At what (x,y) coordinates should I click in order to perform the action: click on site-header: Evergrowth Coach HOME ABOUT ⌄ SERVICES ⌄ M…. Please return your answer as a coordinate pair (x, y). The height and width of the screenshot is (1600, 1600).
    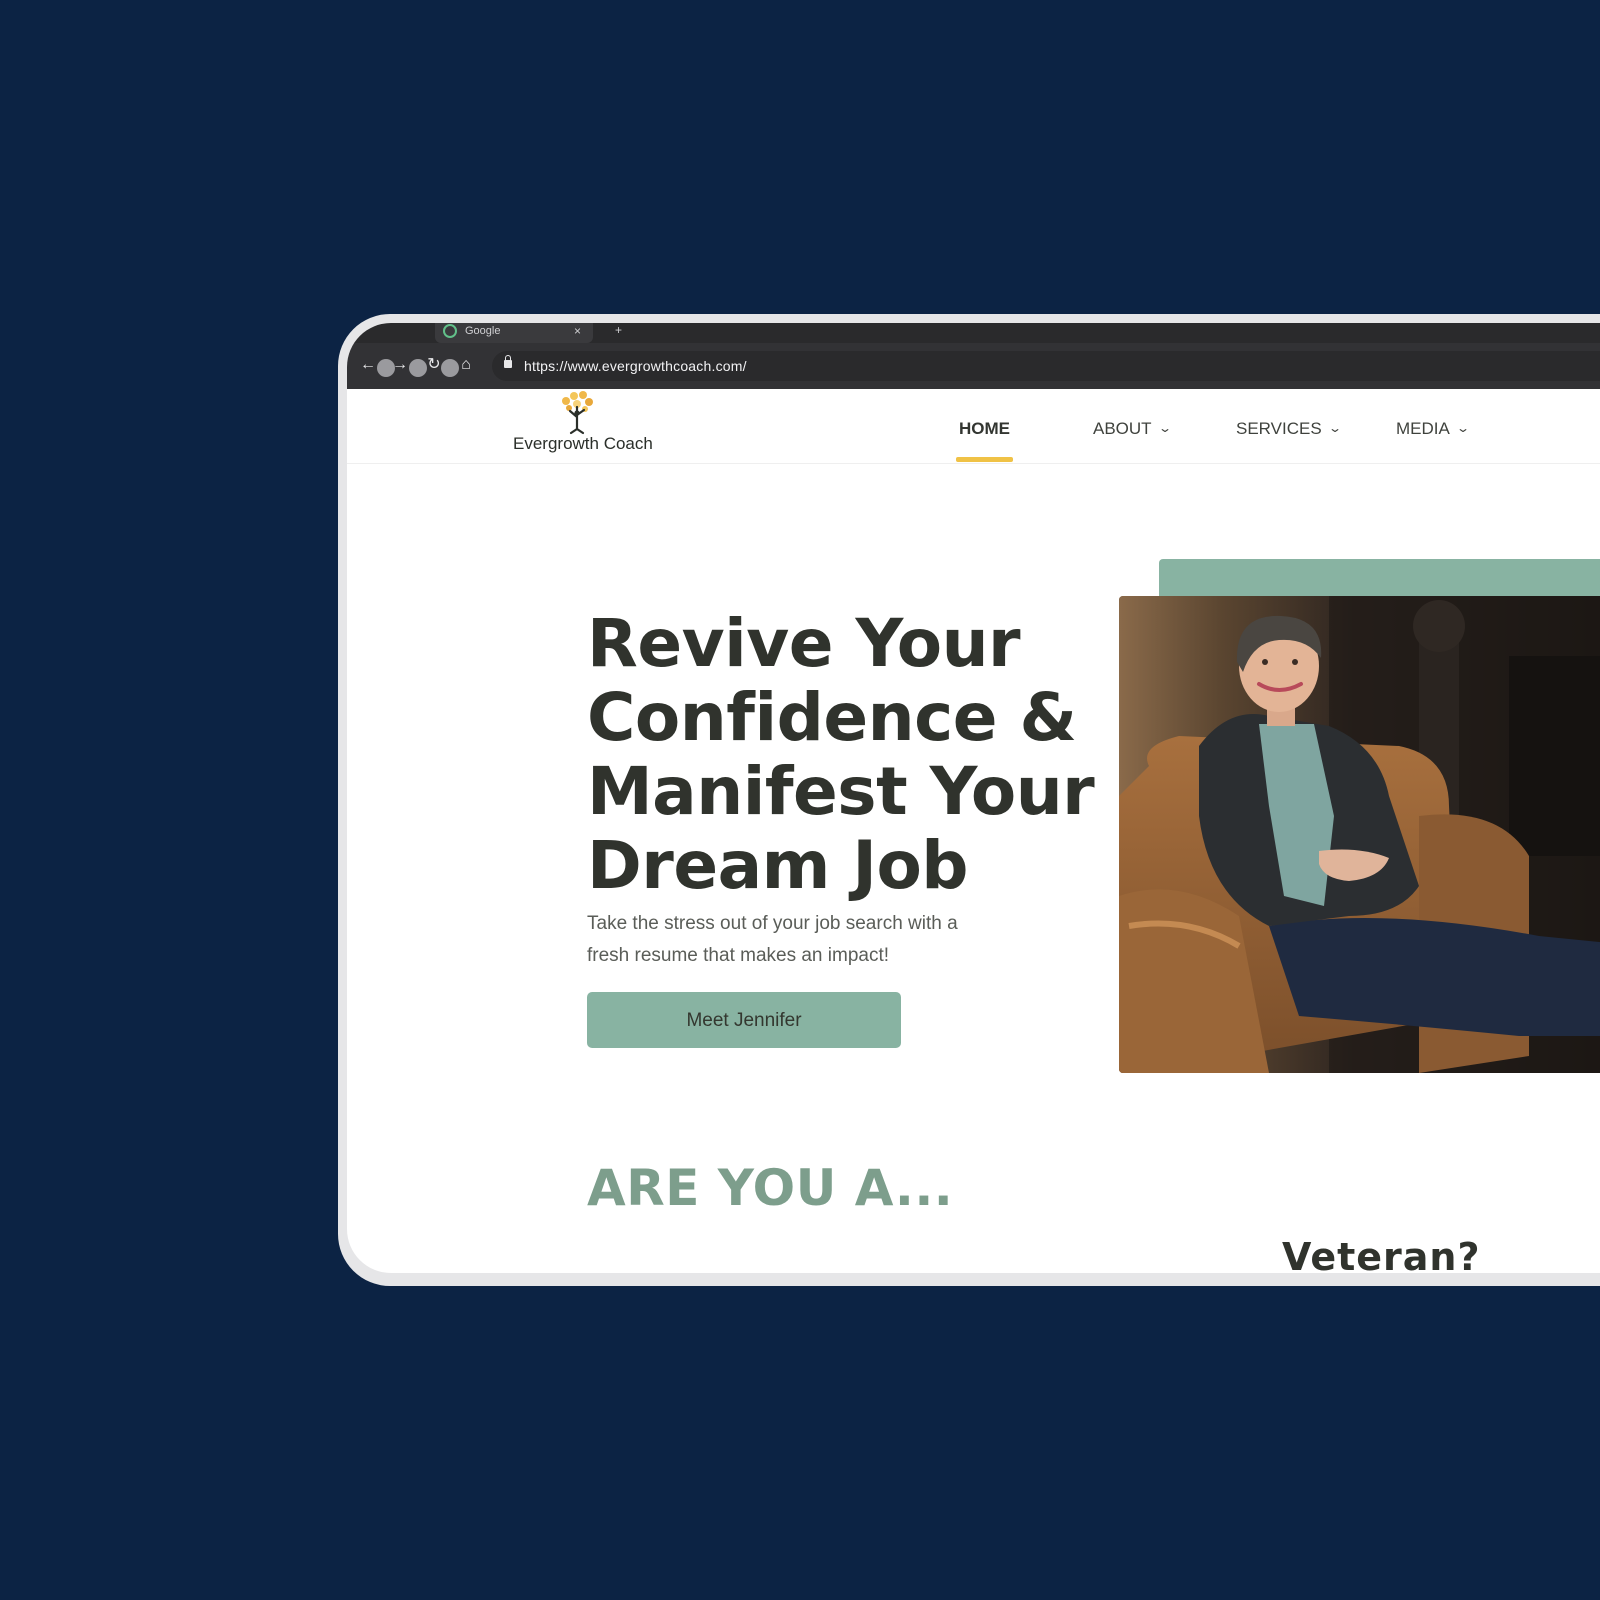
    Looking at the image, I should click on (973, 426).